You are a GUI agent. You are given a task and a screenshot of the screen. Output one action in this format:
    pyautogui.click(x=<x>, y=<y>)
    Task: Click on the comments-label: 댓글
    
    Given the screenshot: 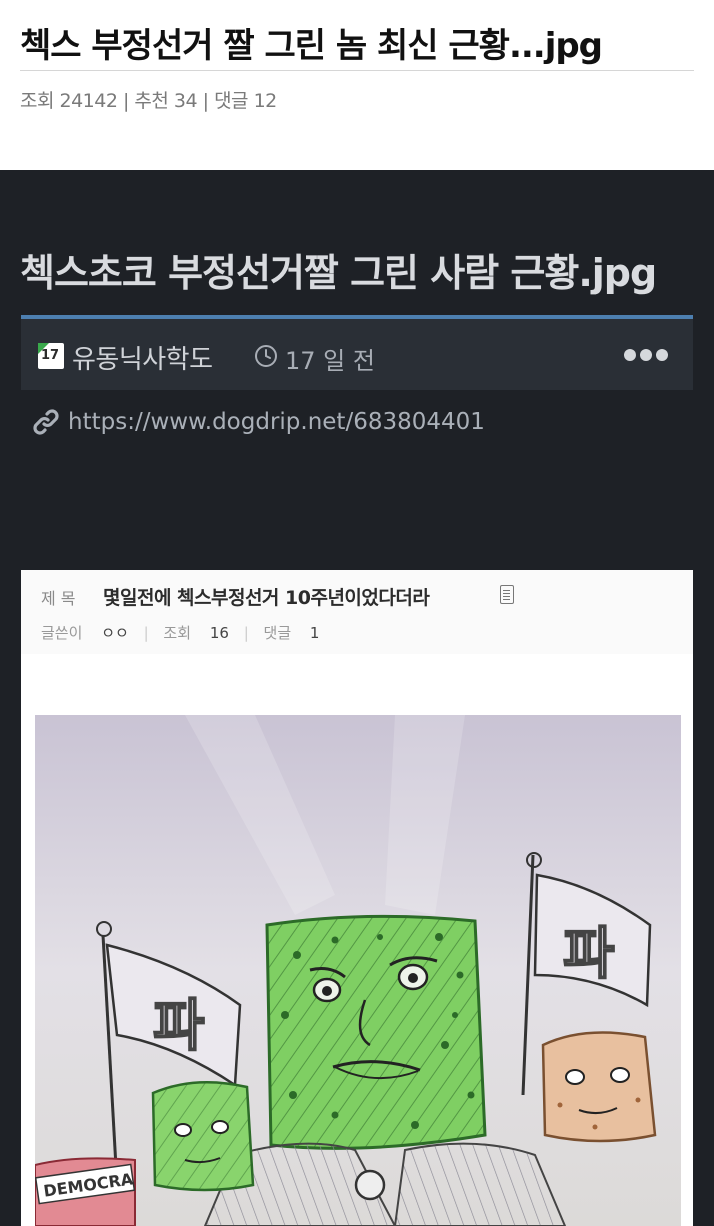 What is the action you would take?
    pyautogui.click(x=277, y=633)
    